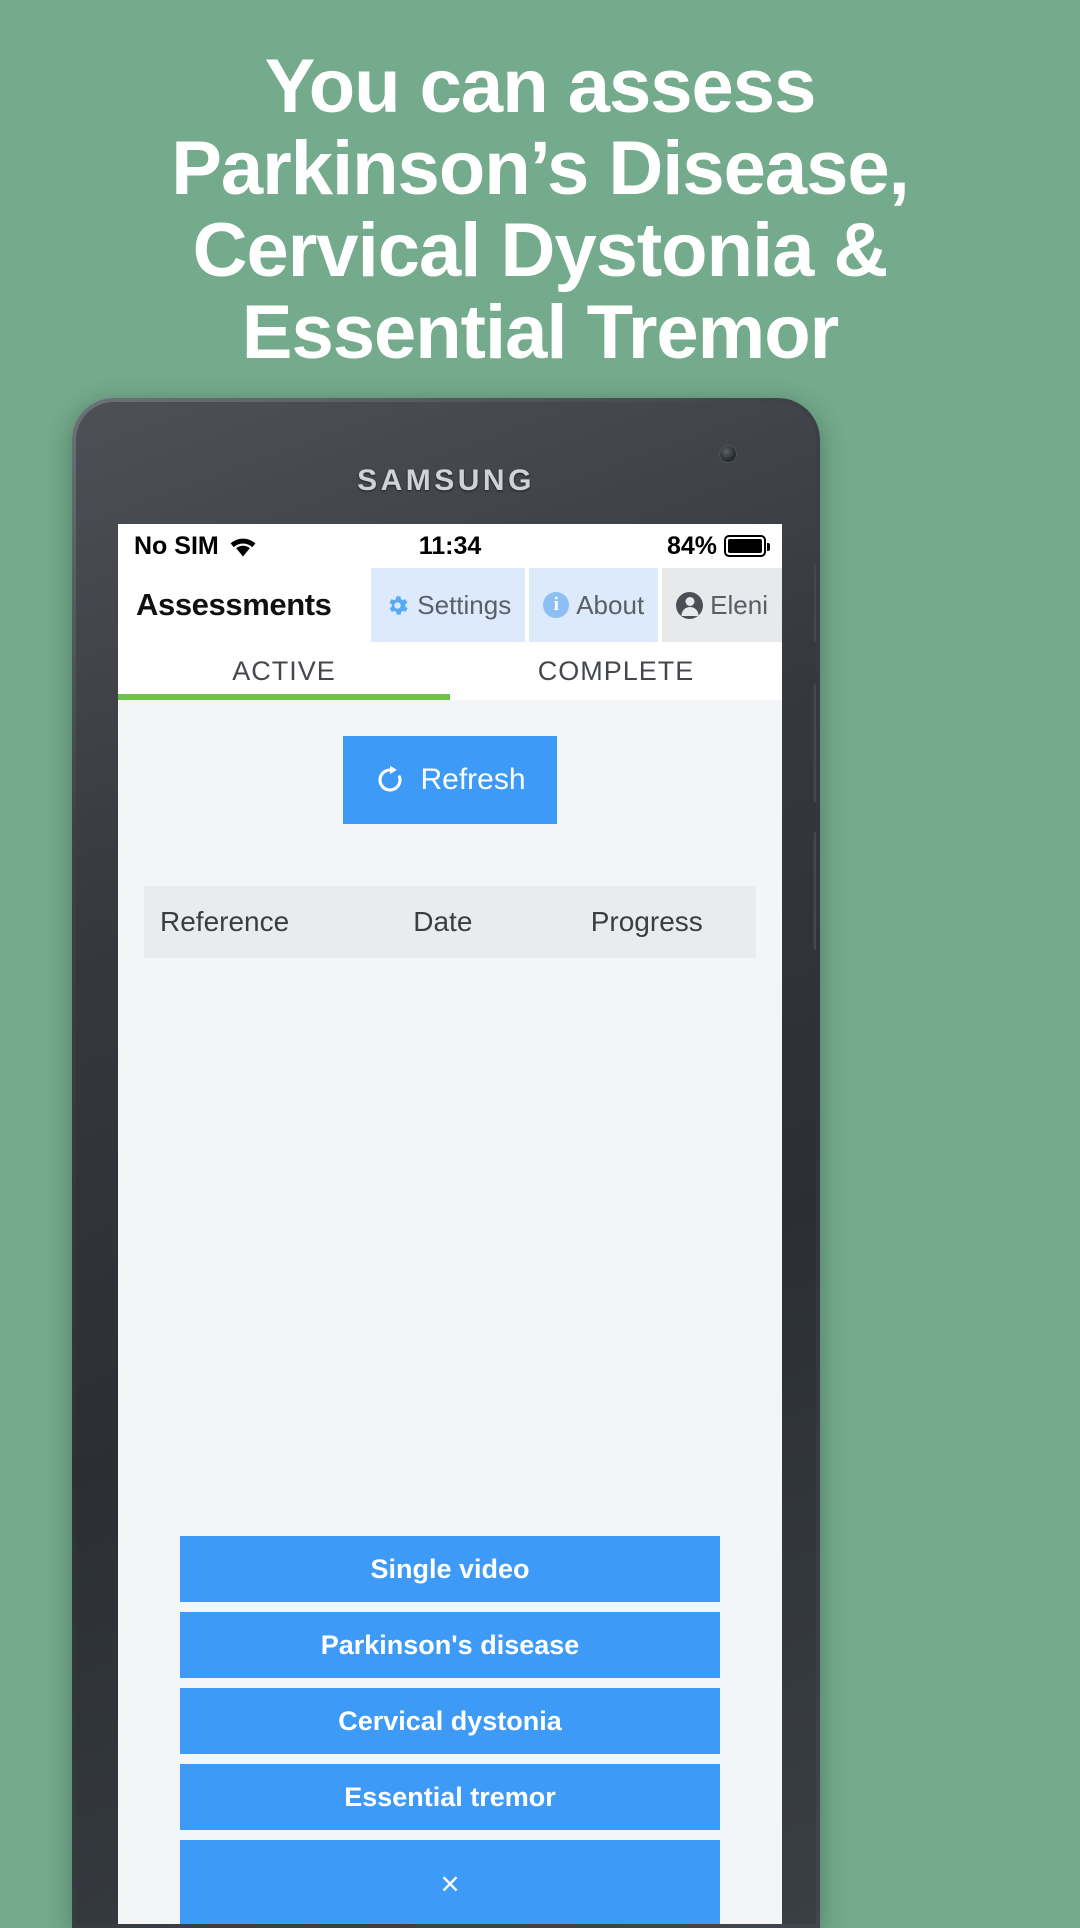  I want to click on app-bar: Assessments Settings i About Eleni, so click(450, 605).